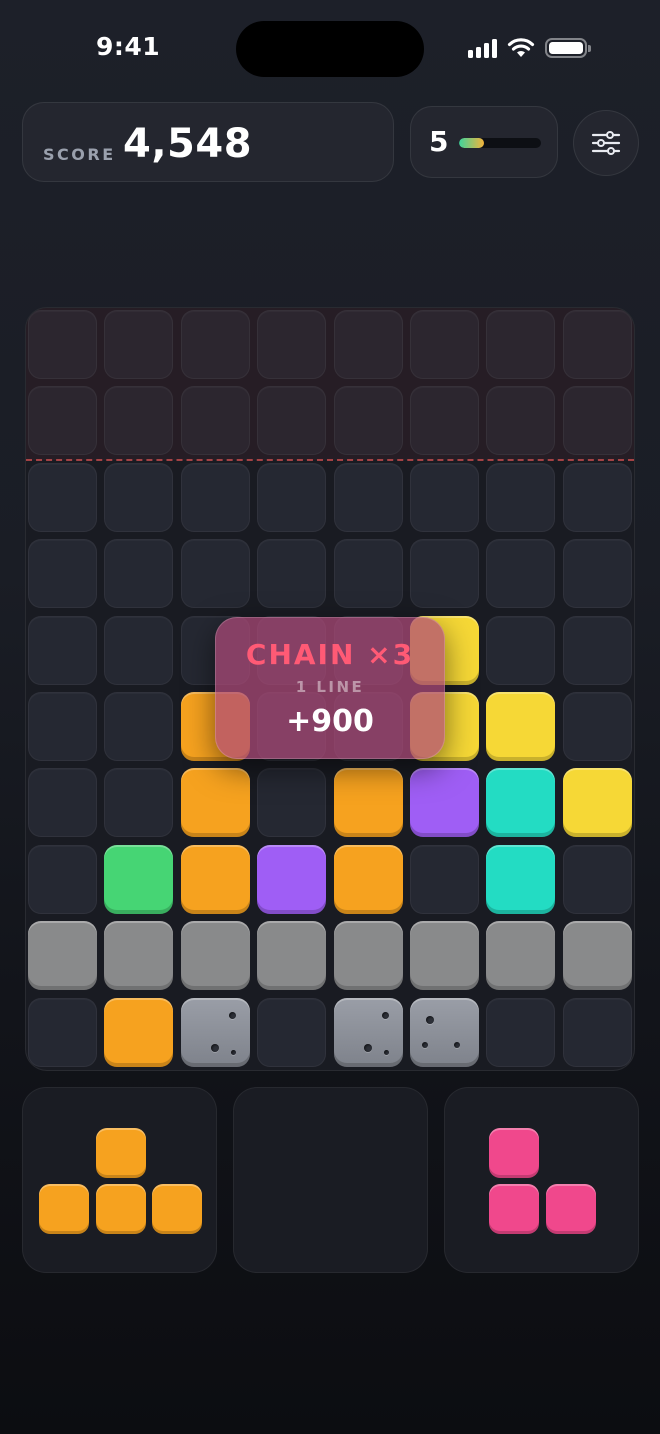 Image resolution: width=660 pixels, height=1434 pixels. I want to click on level-progress-fill, so click(471, 143).